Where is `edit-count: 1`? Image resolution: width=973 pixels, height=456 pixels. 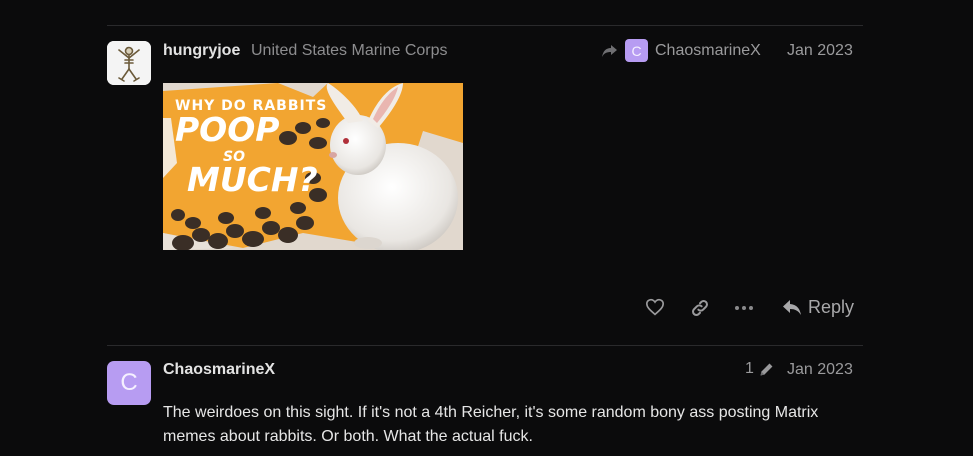 edit-count: 1 is located at coordinates (749, 368).